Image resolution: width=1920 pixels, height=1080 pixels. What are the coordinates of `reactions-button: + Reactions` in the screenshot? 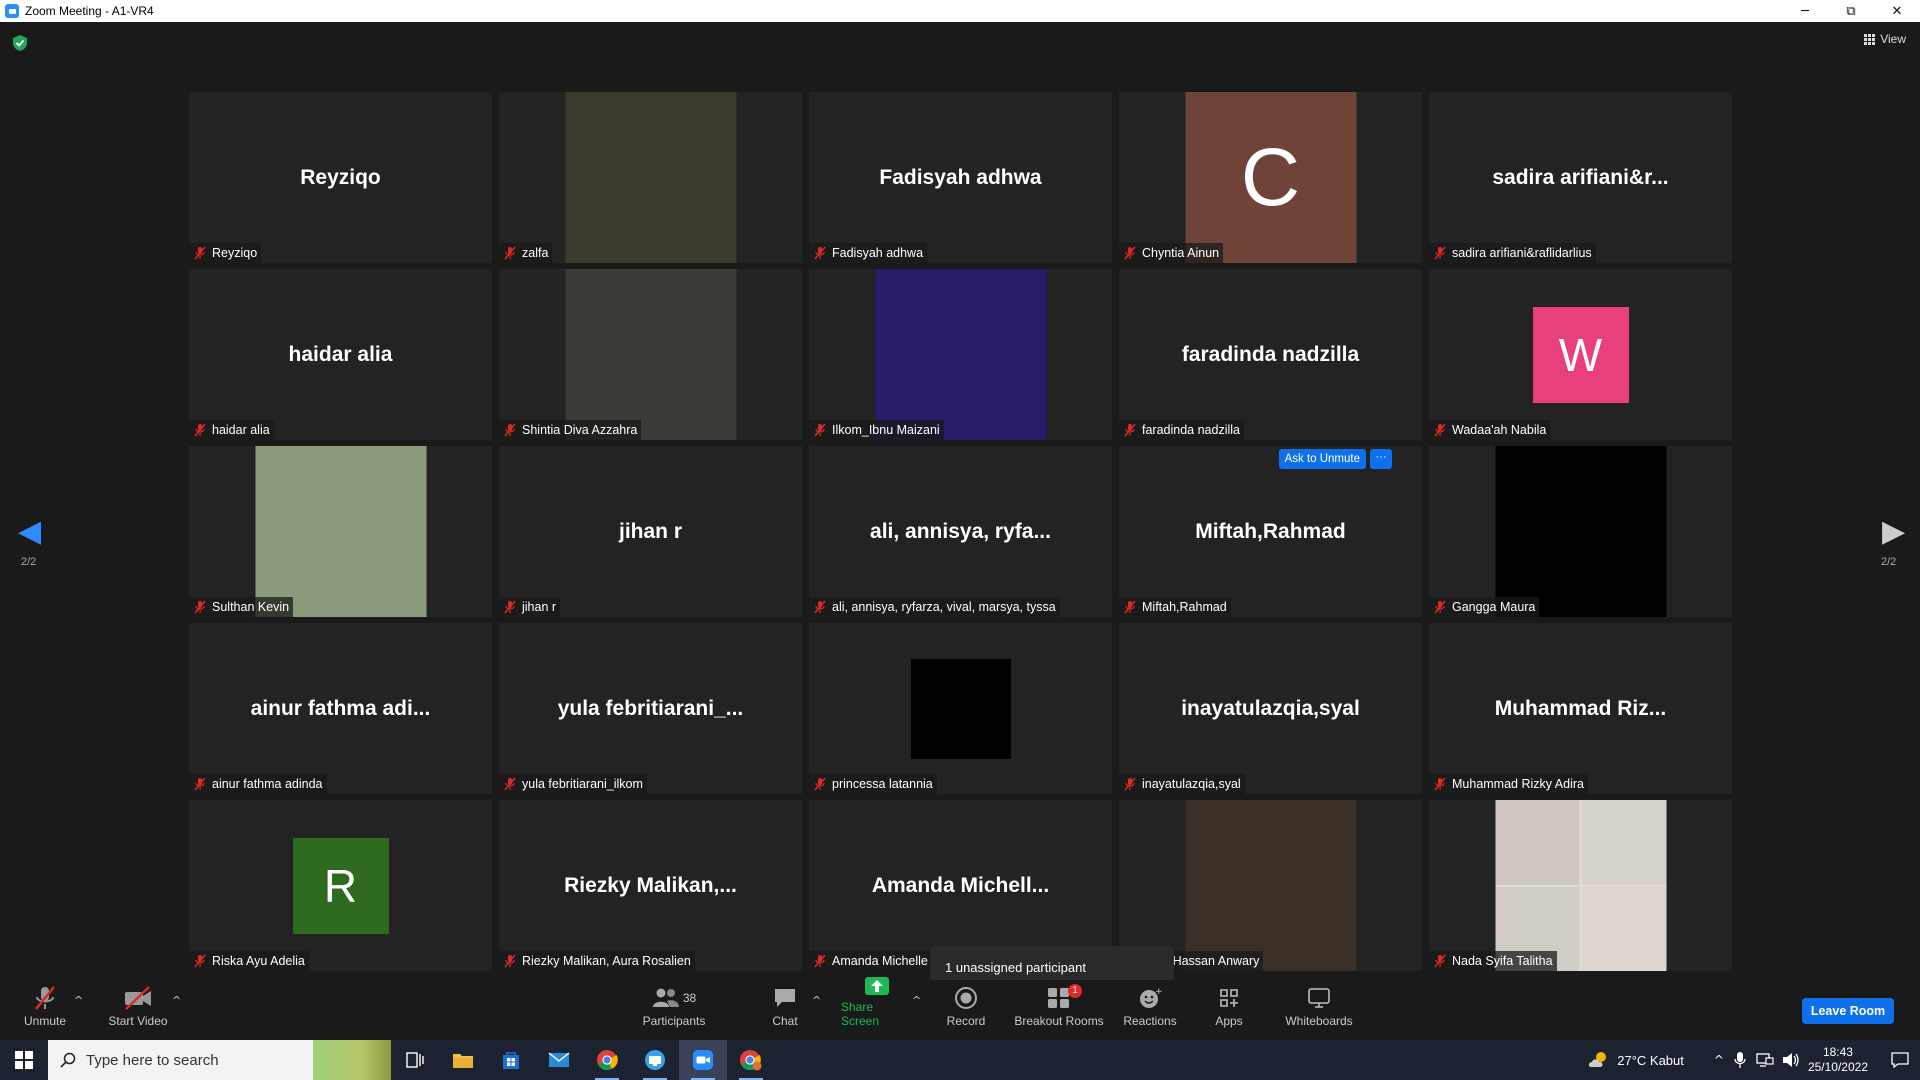 It's located at (1150, 1010).